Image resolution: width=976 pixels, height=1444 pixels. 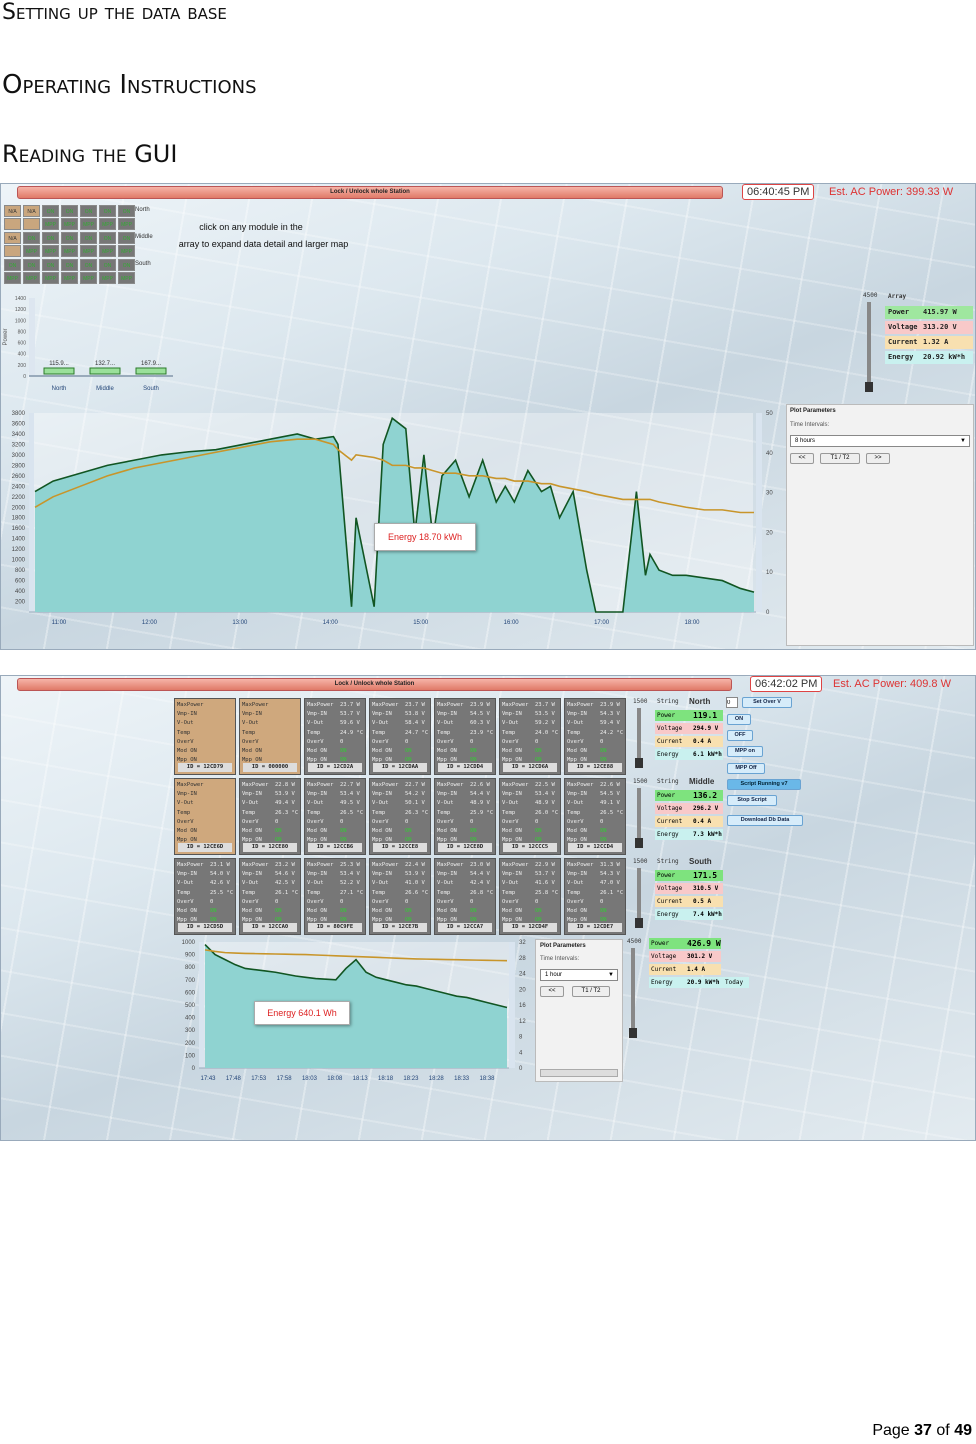 I want to click on script-running-button: Script Running v7, so click(x=764, y=784).